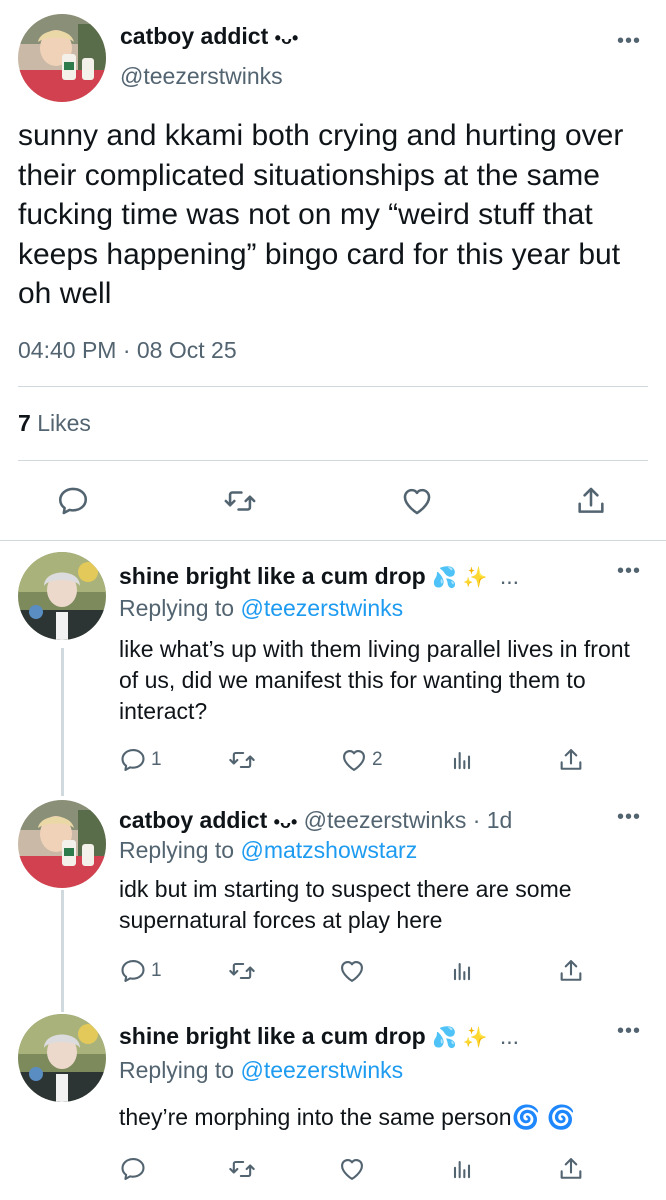 The width and height of the screenshot is (666, 1200). What do you see at coordinates (201, 76) in the screenshot?
I see `author-handle: @teezerstwinks` at bounding box center [201, 76].